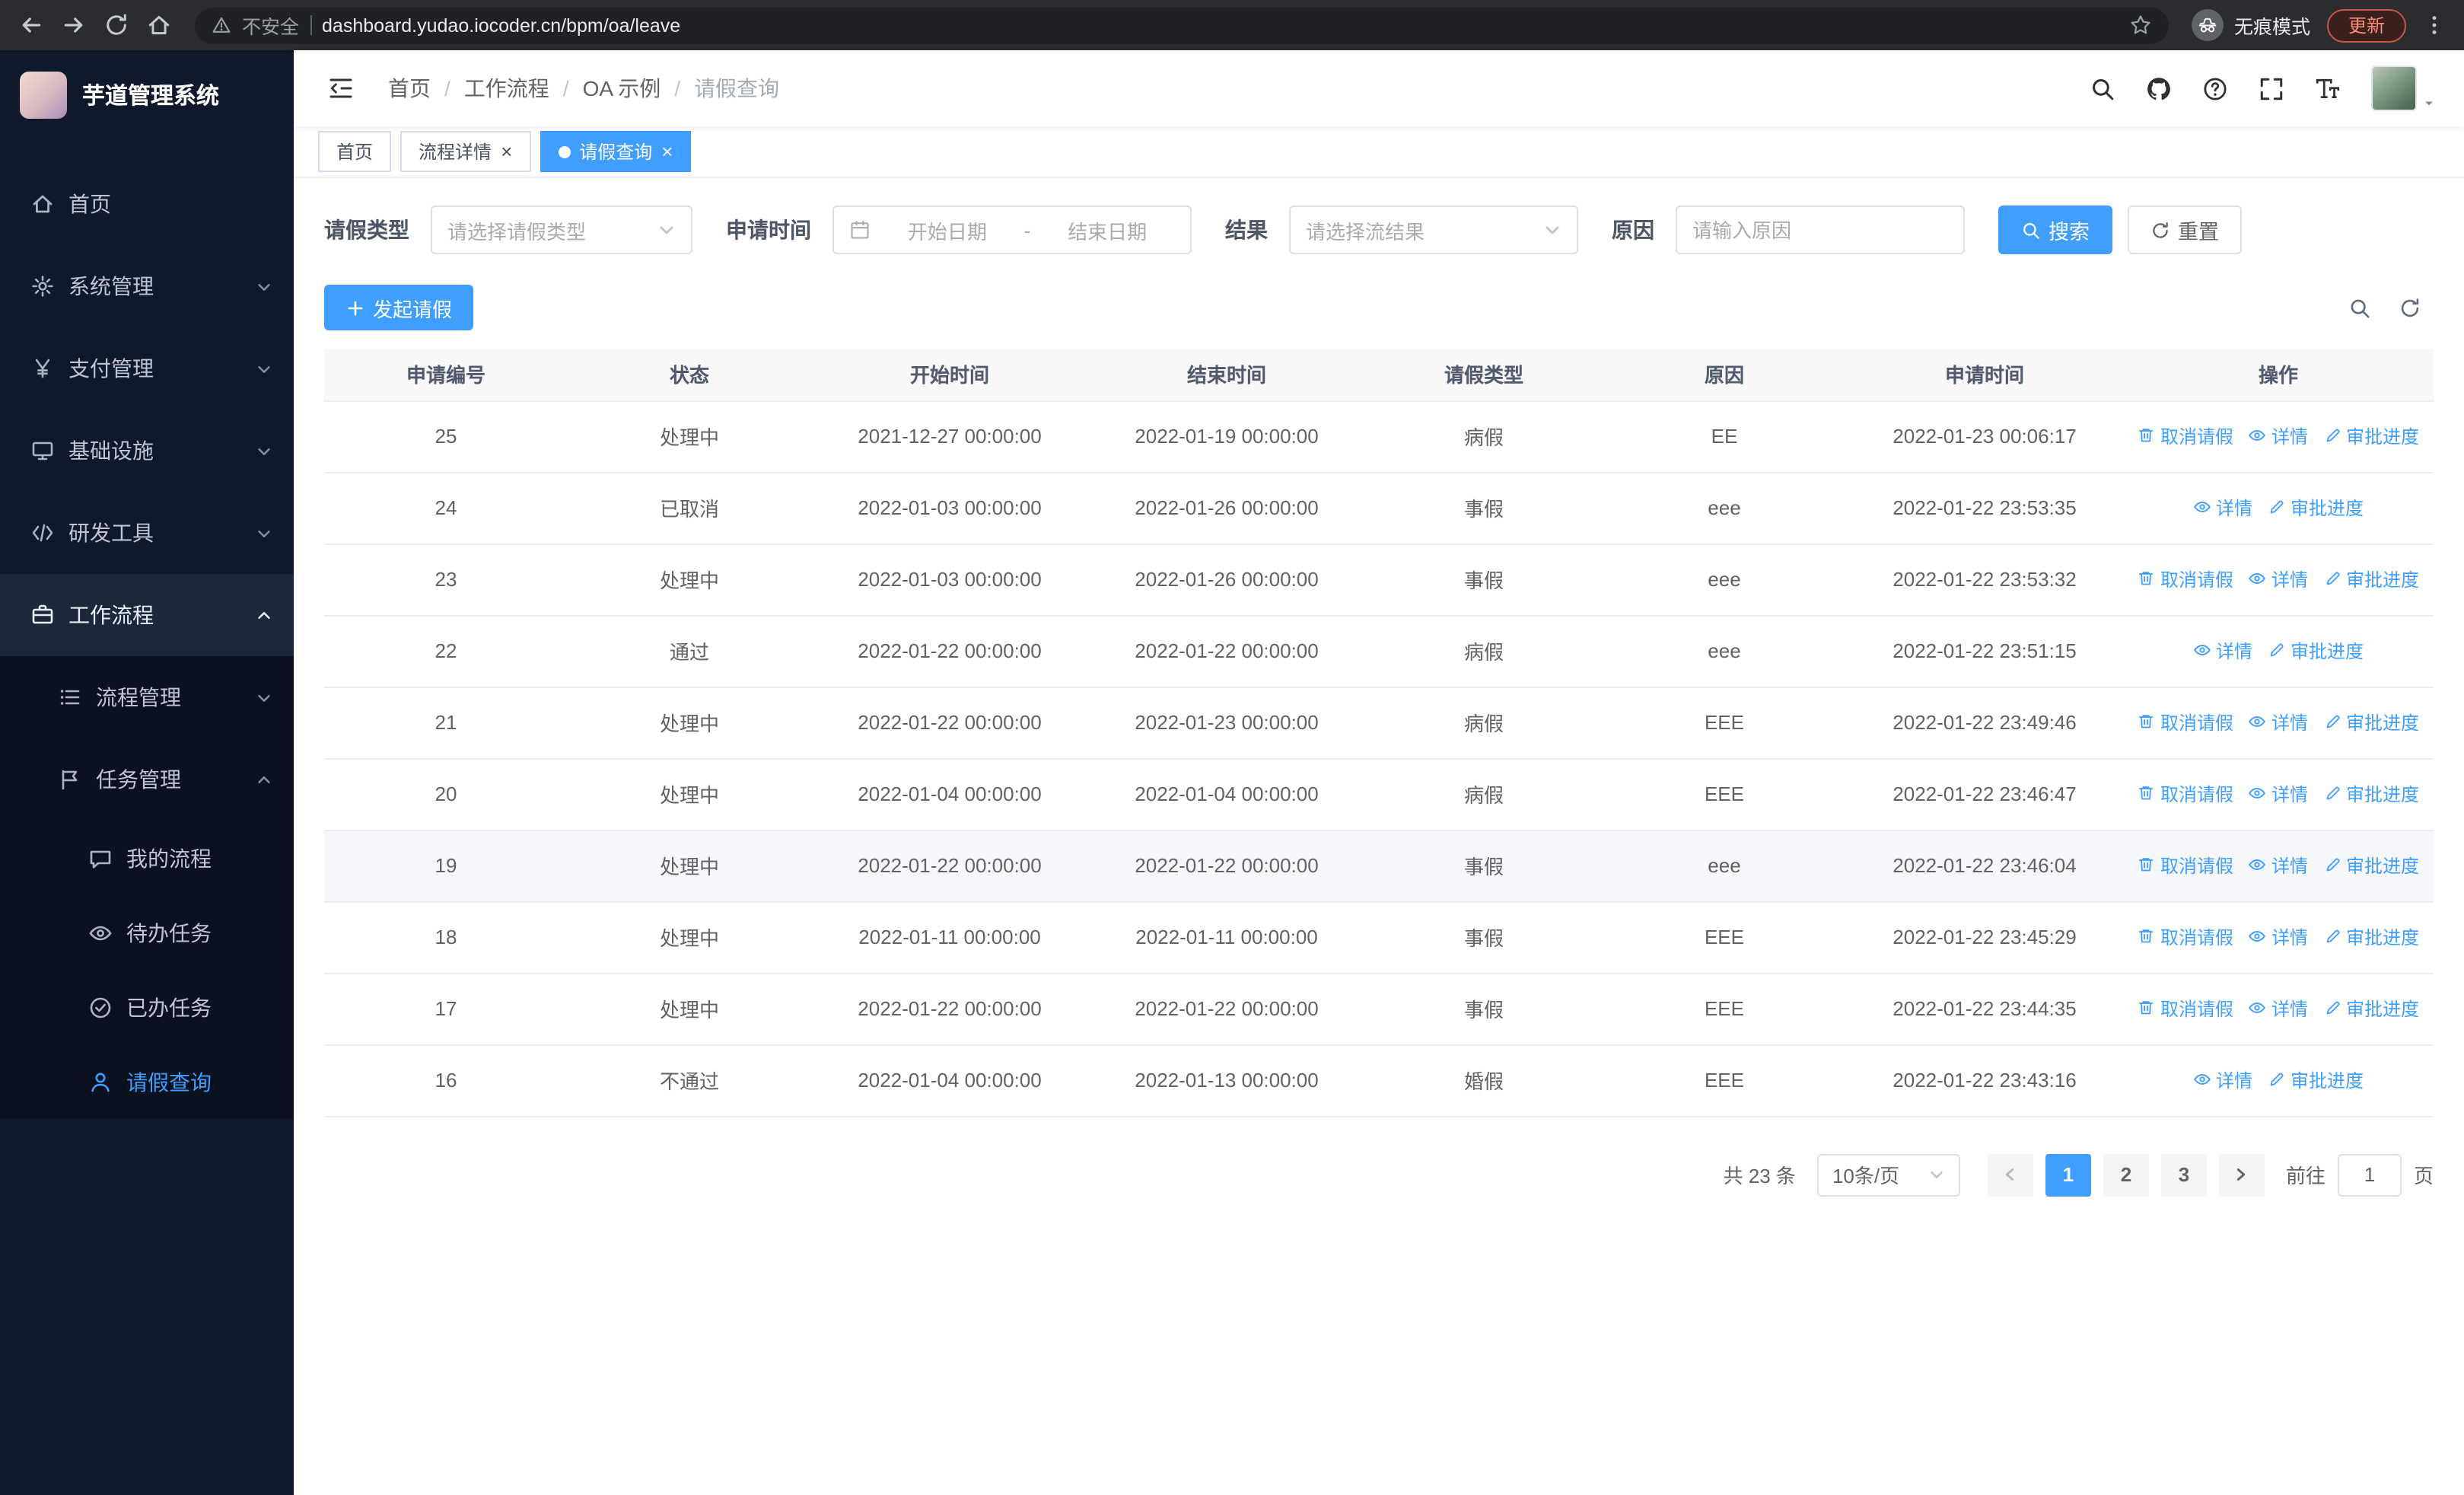 This screenshot has width=2464, height=1495. I want to click on sidebar-item-home: 首页, so click(147, 204).